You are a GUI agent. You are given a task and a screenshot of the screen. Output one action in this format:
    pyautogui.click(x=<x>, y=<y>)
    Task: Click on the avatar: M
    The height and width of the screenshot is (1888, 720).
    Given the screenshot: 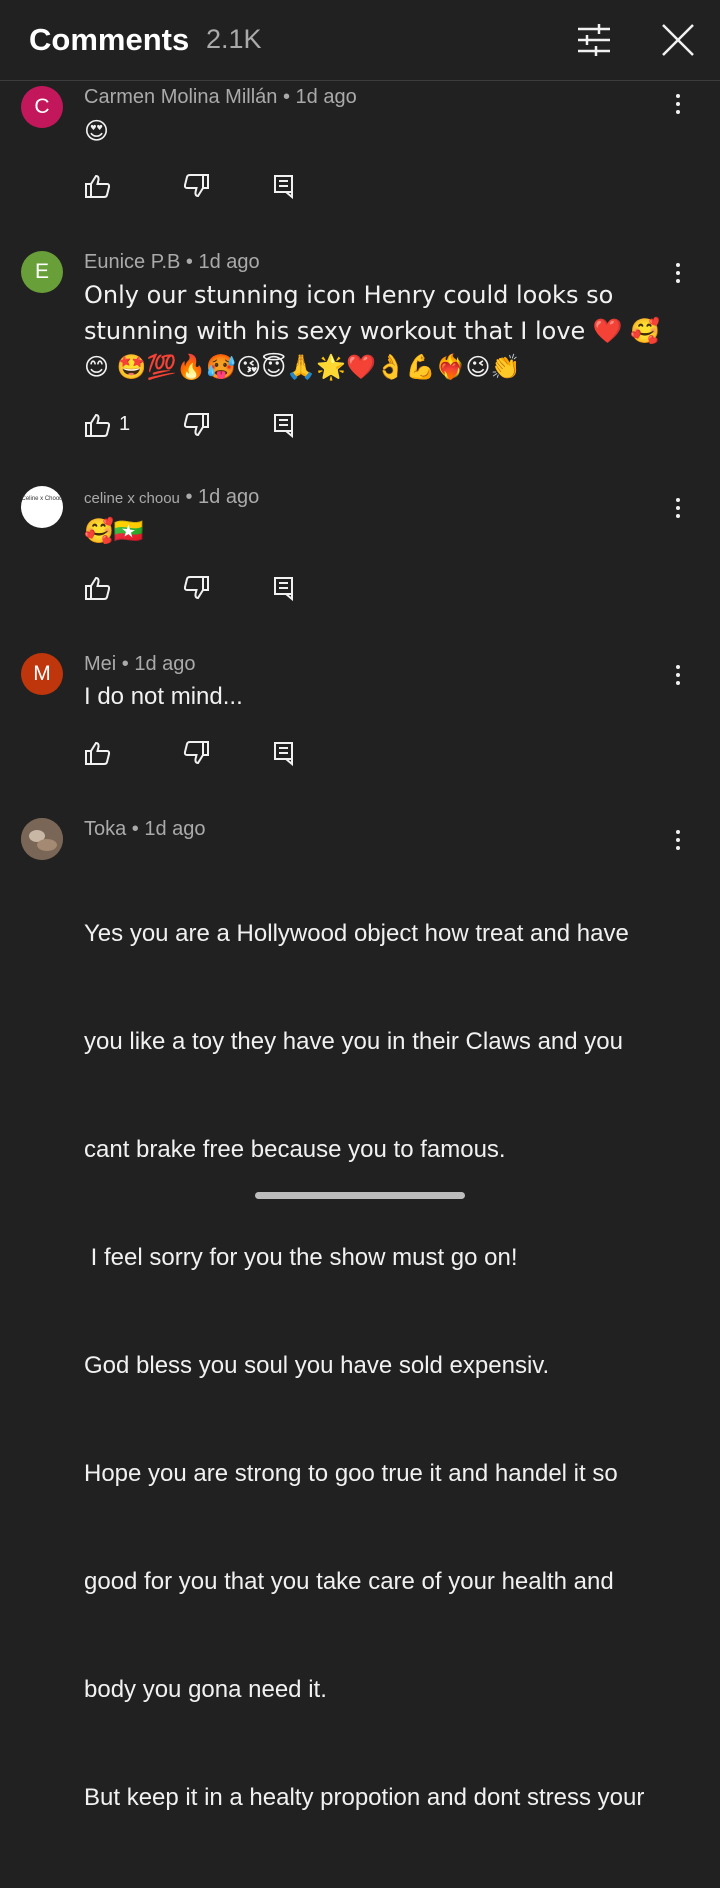 What is the action you would take?
    pyautogui.click(x=42, y=674)
    